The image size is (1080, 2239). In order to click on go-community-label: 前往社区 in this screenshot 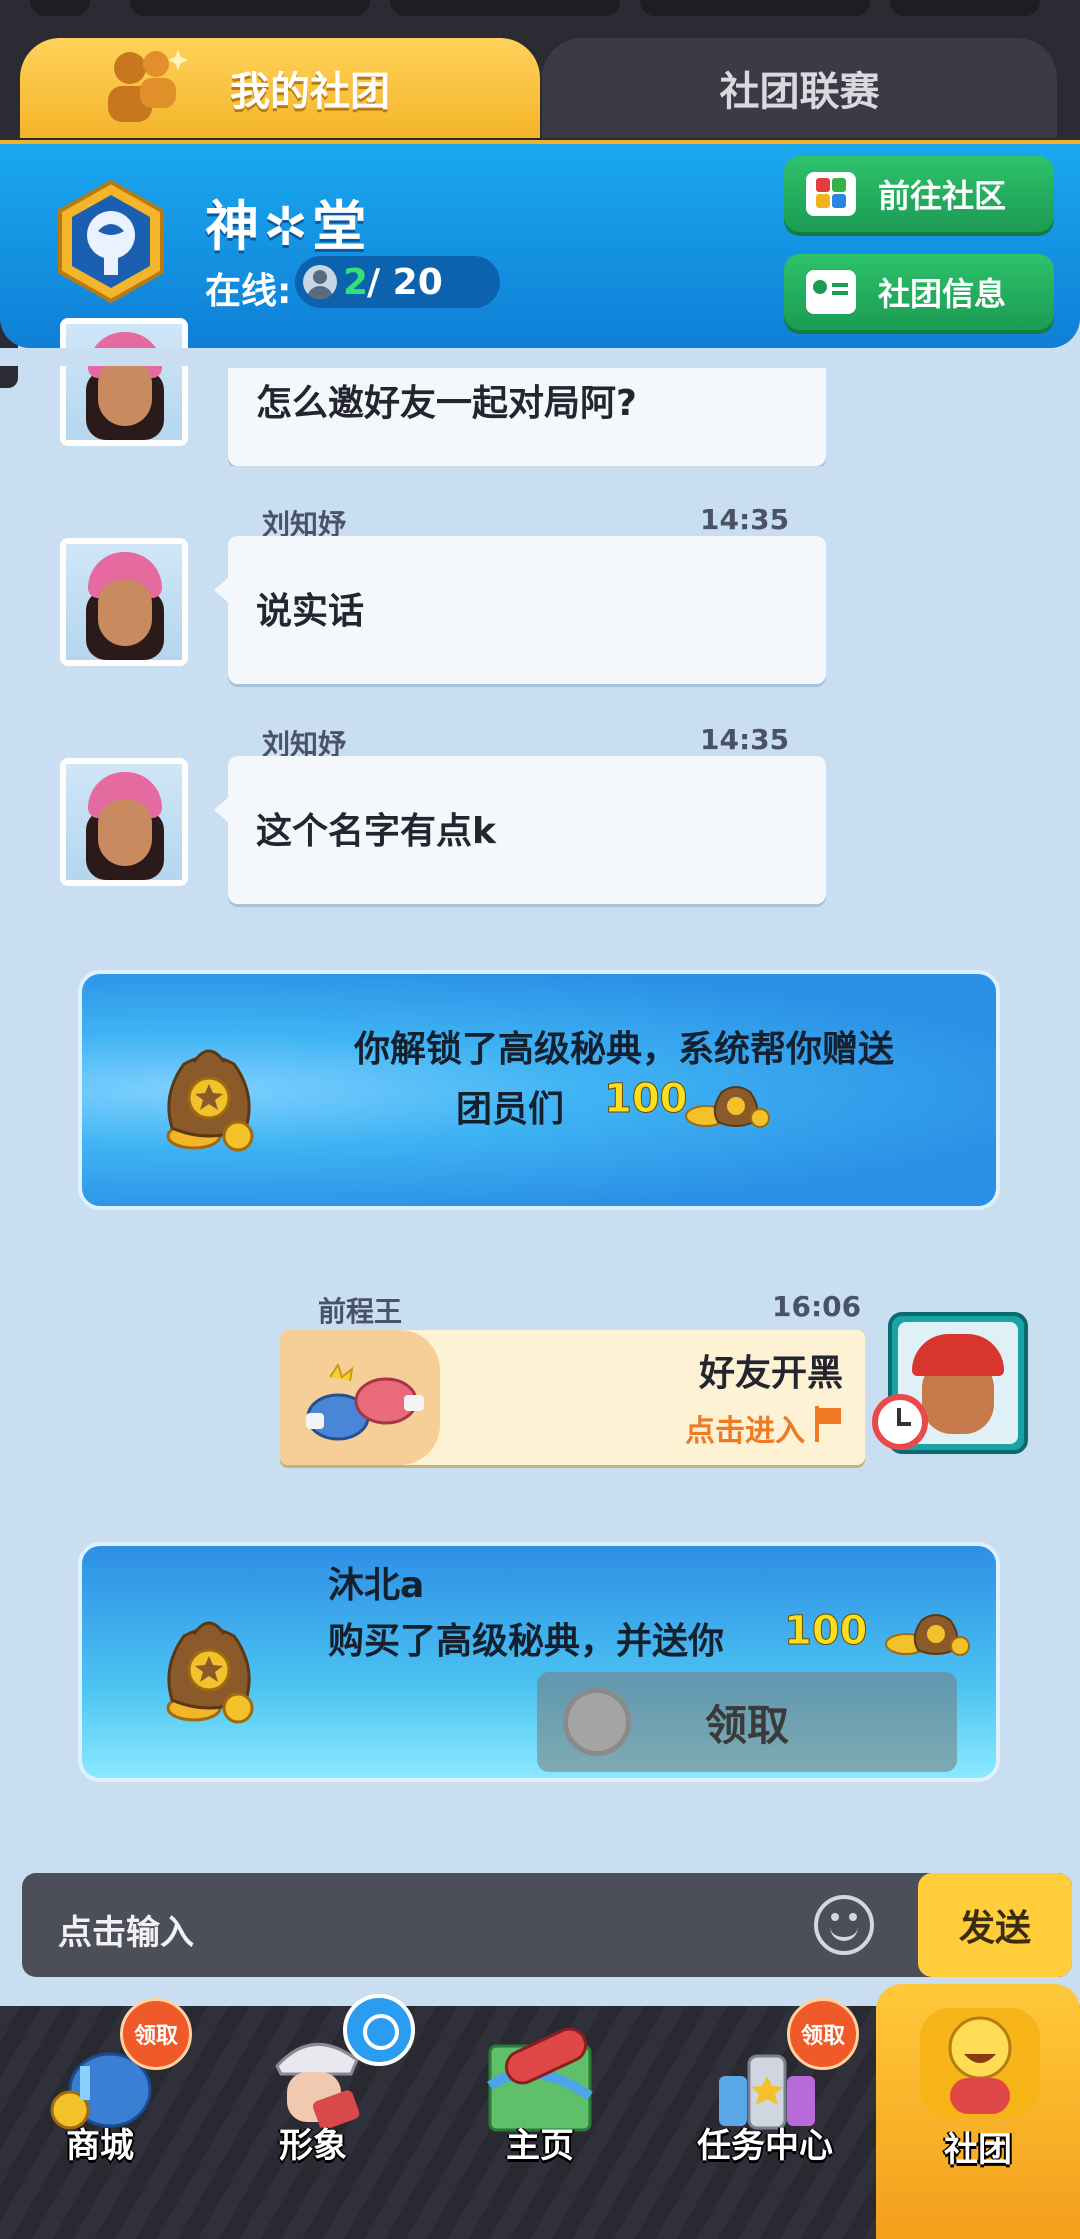, I will do `click(942, 196)`.